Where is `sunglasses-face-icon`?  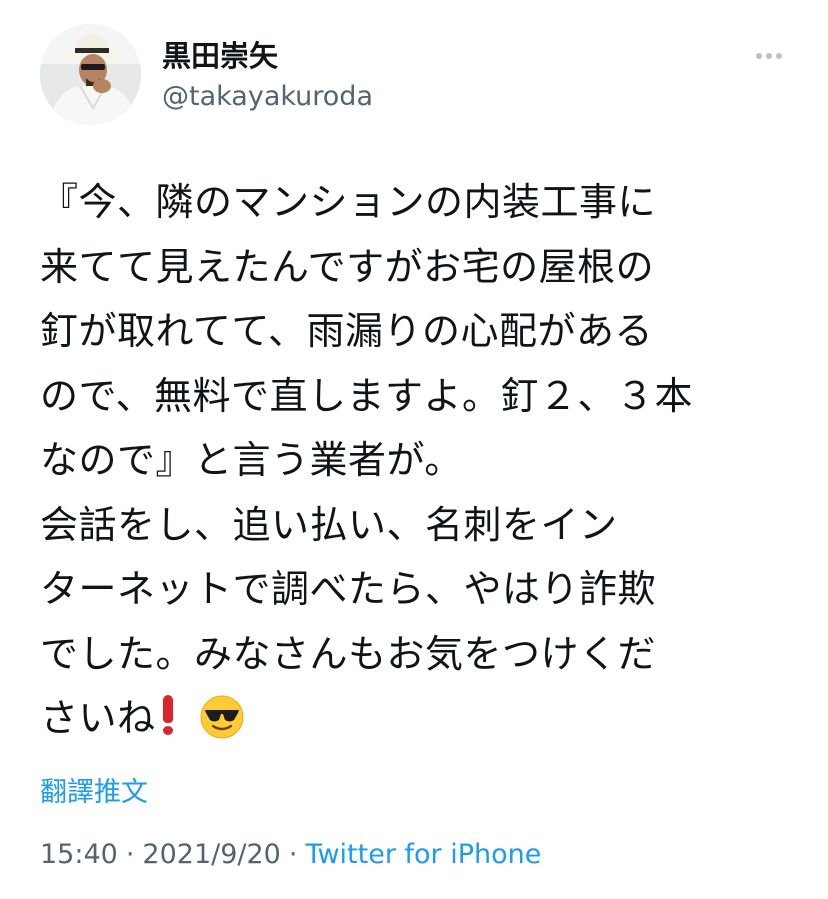
sunglasses-face-icon is located at coordinates (222, 717).